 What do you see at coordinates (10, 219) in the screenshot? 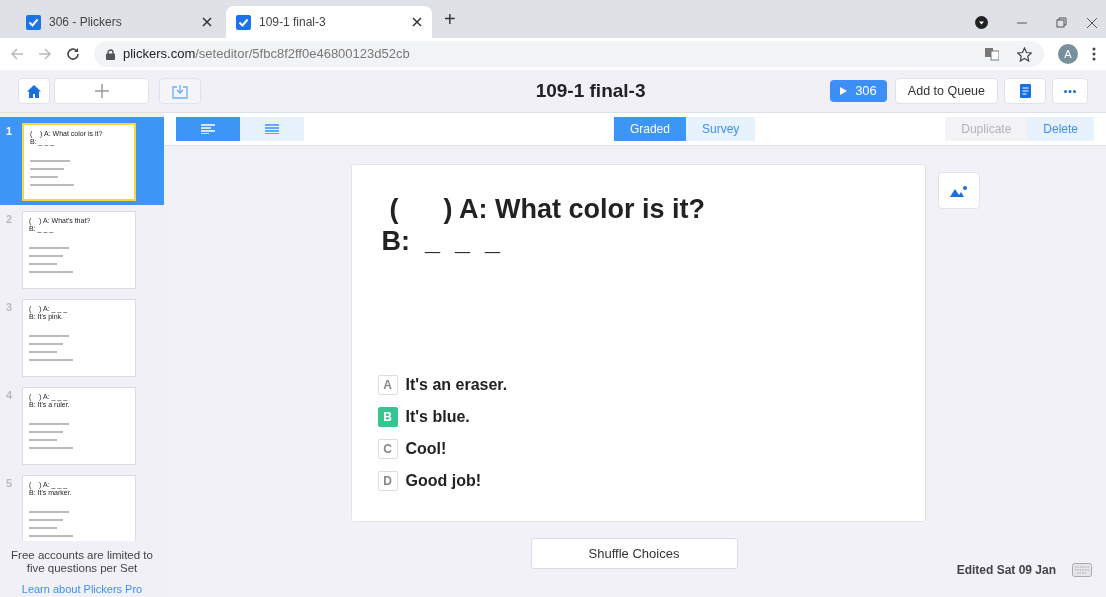
I see `slide-number: 2` at bounding box center [10, 219].